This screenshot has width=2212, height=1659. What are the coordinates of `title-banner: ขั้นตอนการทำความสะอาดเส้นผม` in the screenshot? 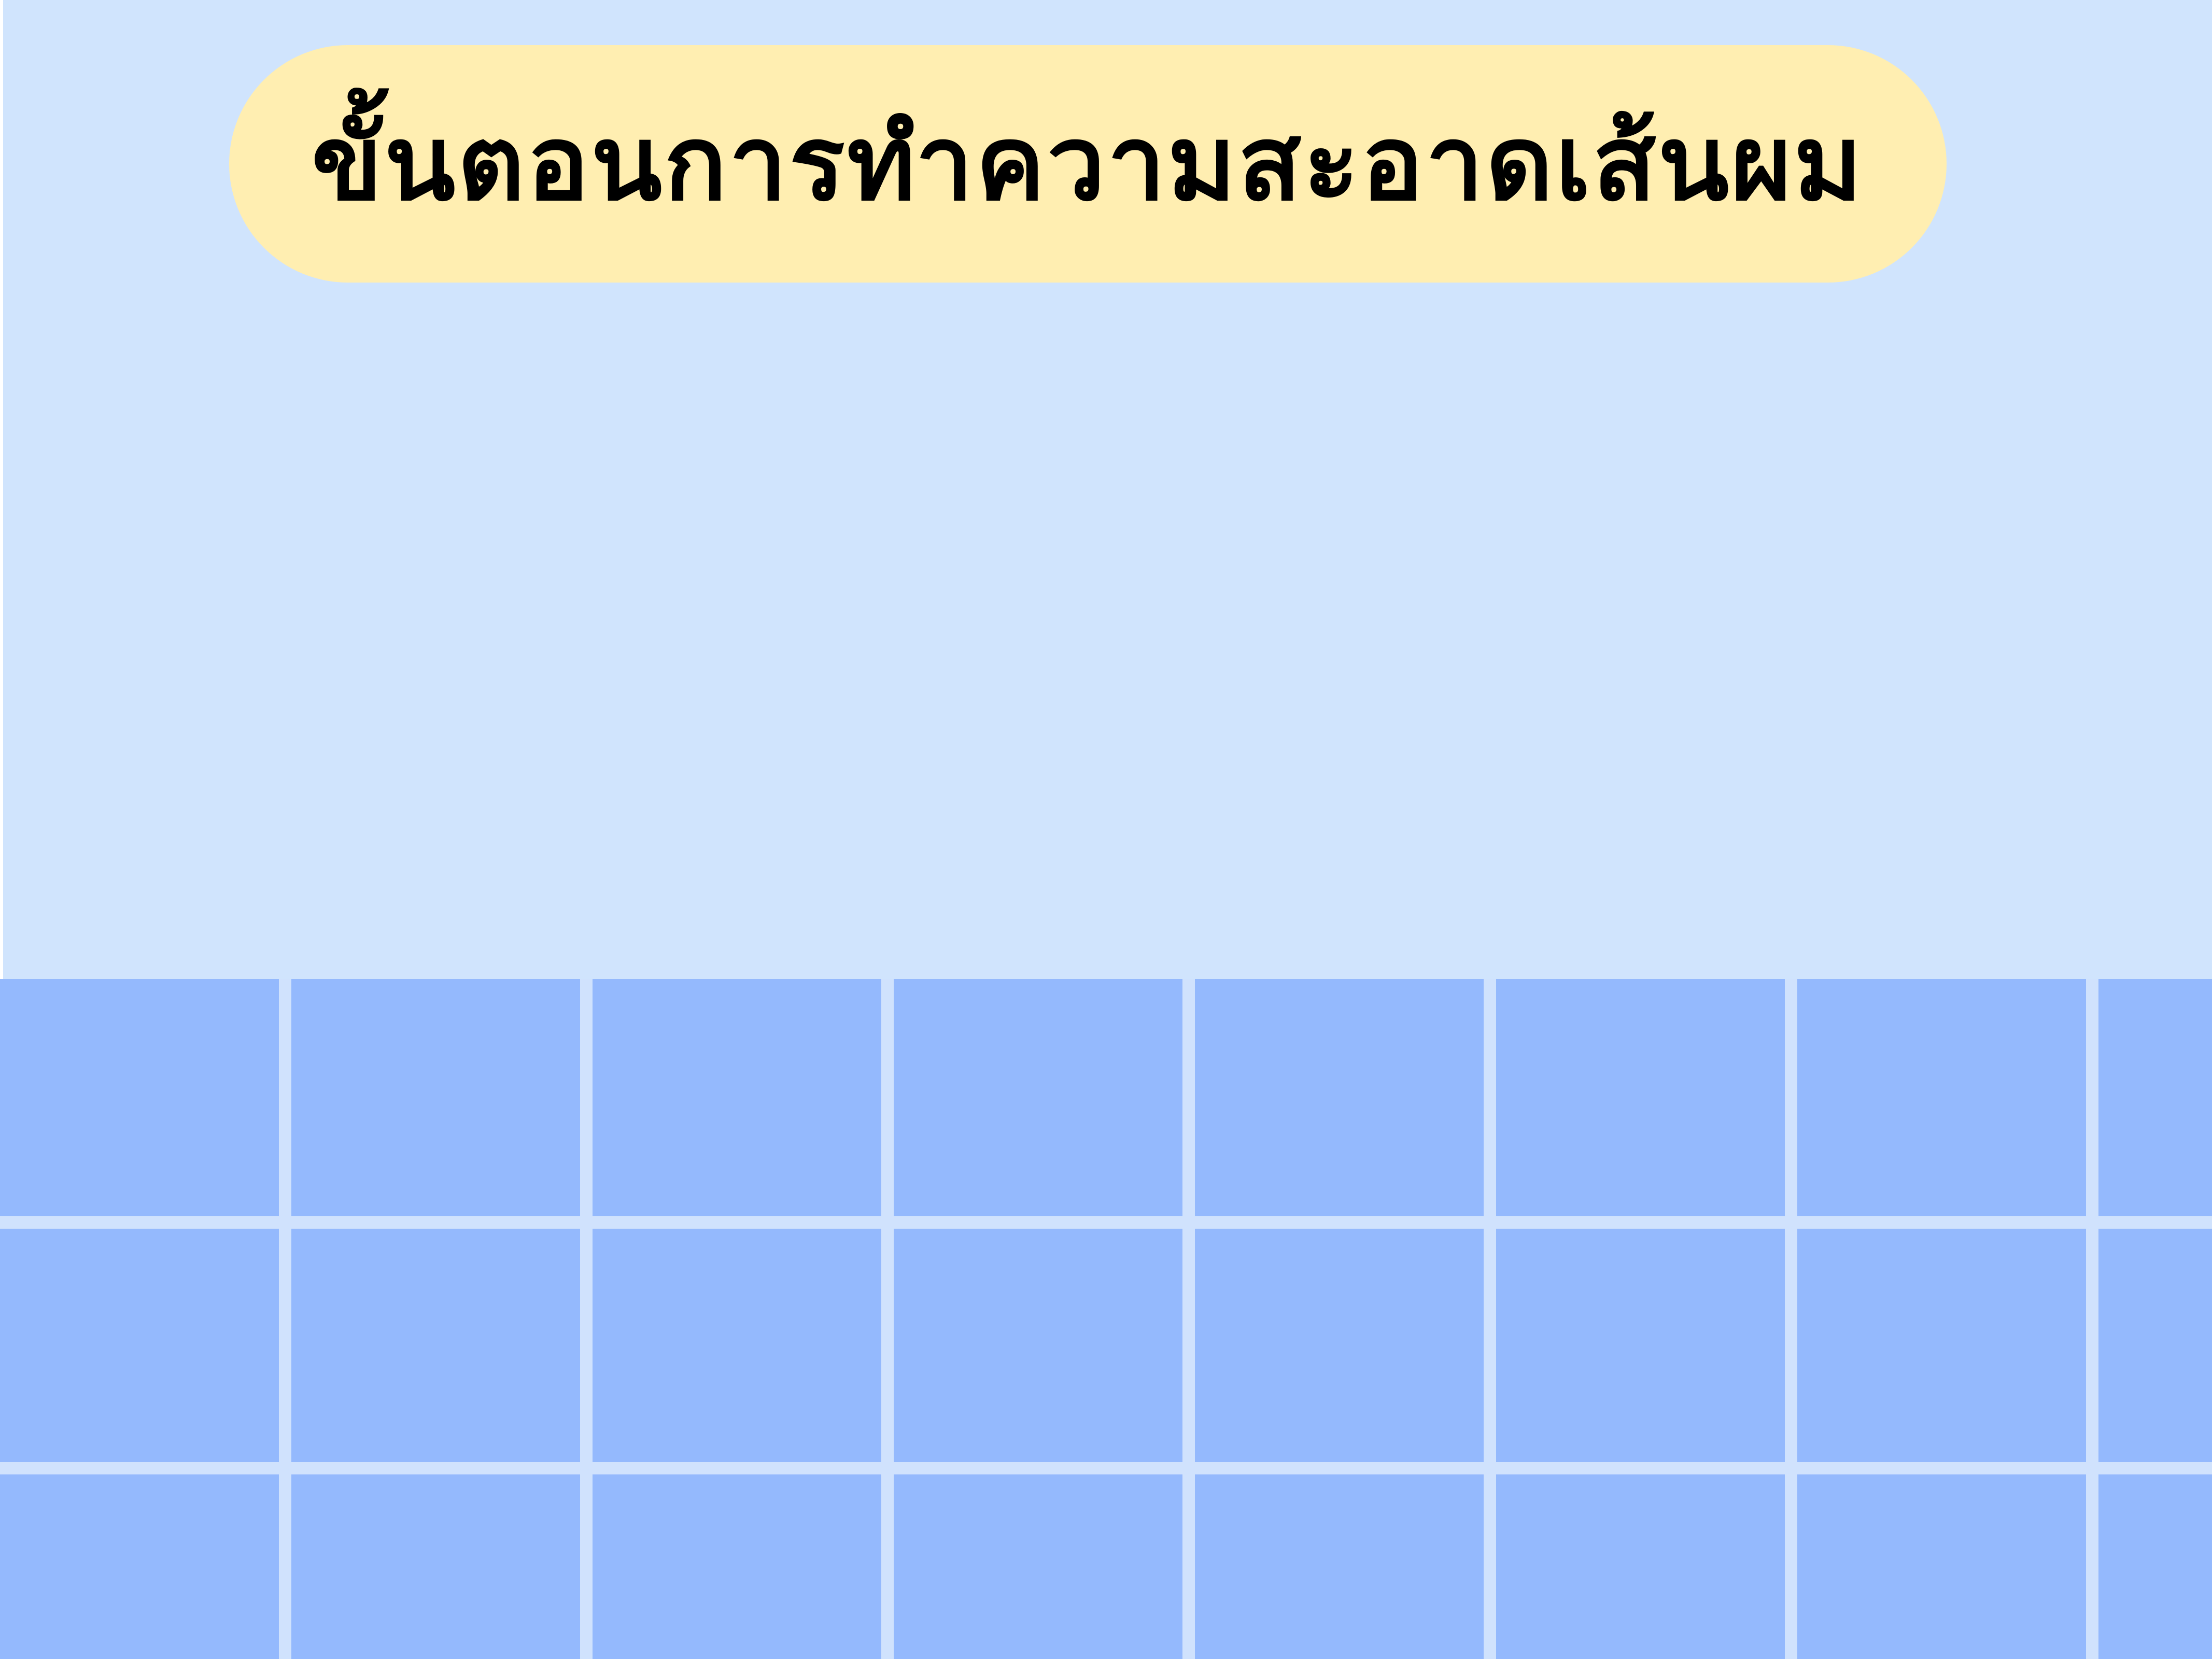 It's located at (1088, 164).